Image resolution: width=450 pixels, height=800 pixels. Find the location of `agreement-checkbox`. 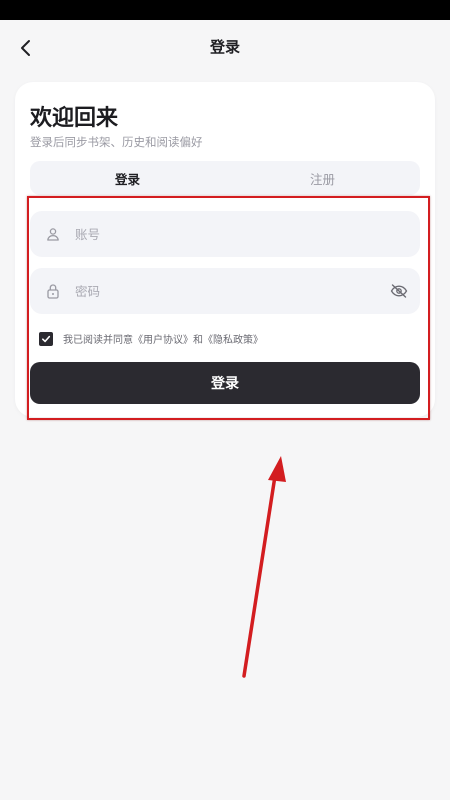

agreement-checkbox is located at coordinates (46, 338).